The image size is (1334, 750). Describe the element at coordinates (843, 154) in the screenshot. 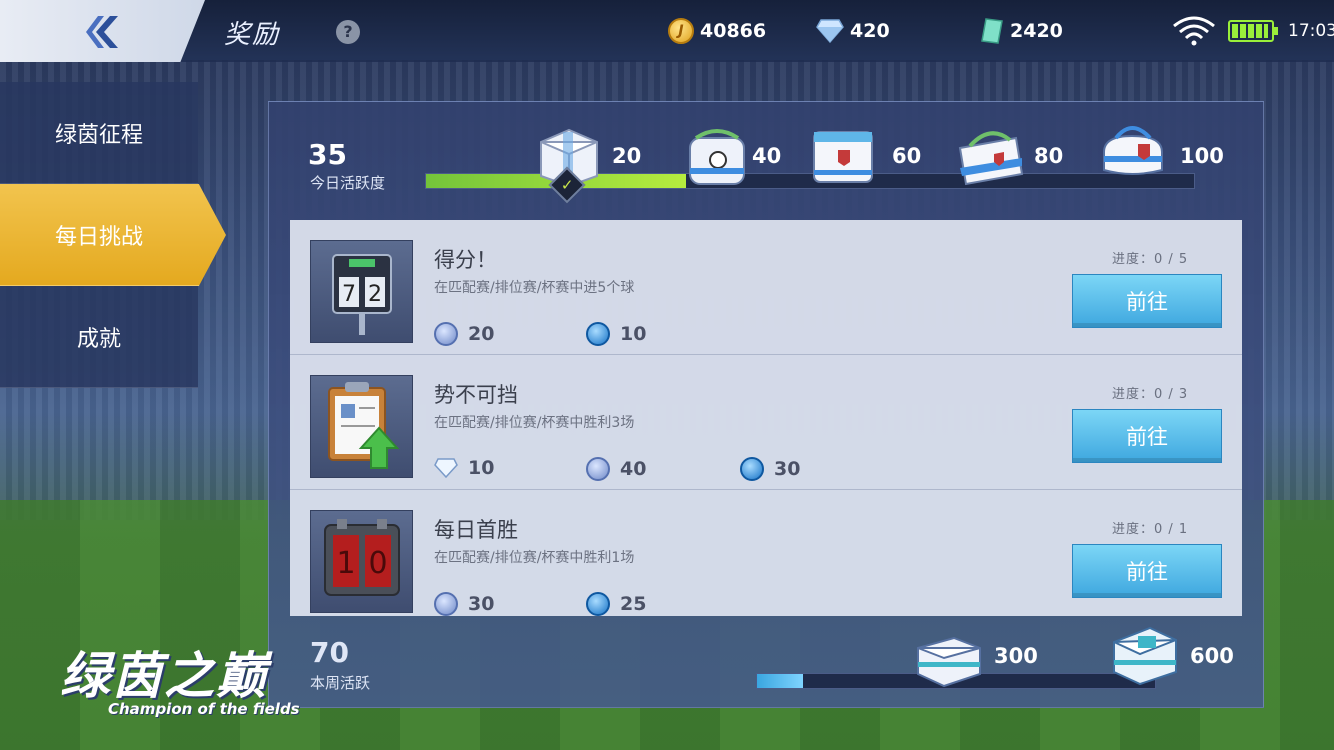

I see `daily-chest-3-icon` at that location.